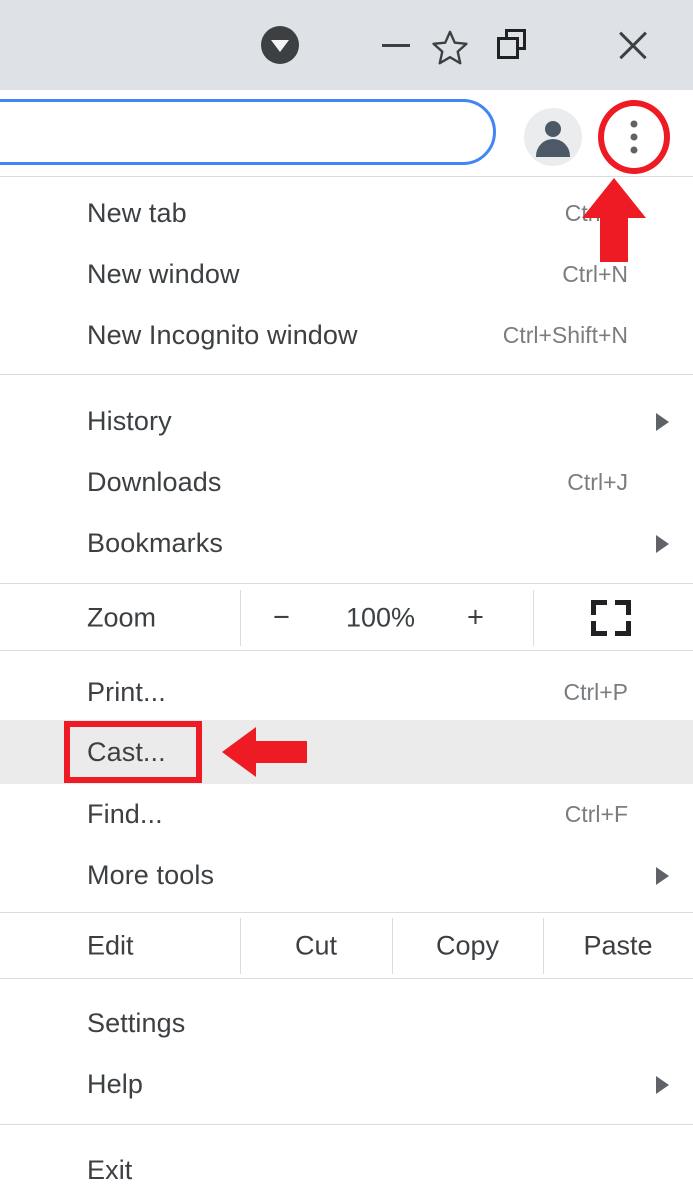  What do you see at coordinates (346, 1023) in the screenshot?
I see `menu-item-settings: Settings` at bounding box center [346, 1023].